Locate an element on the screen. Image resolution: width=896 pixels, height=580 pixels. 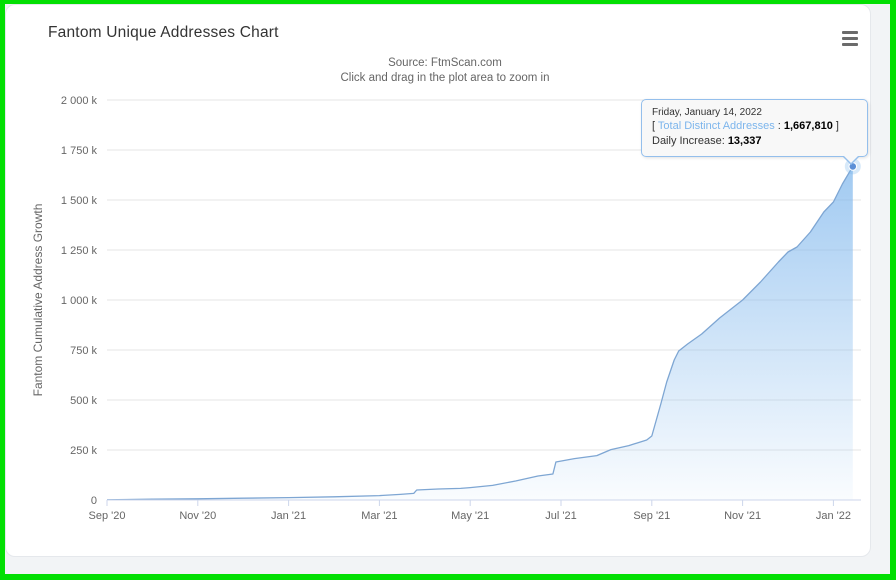
x-tick-label: Jan '21 is located at coordinates (288, 516).